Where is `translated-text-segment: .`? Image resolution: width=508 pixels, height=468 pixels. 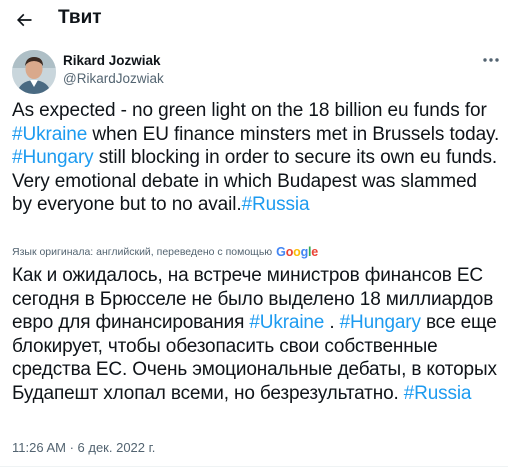
translated-text-segment: . is located at coordinates (332, 323).